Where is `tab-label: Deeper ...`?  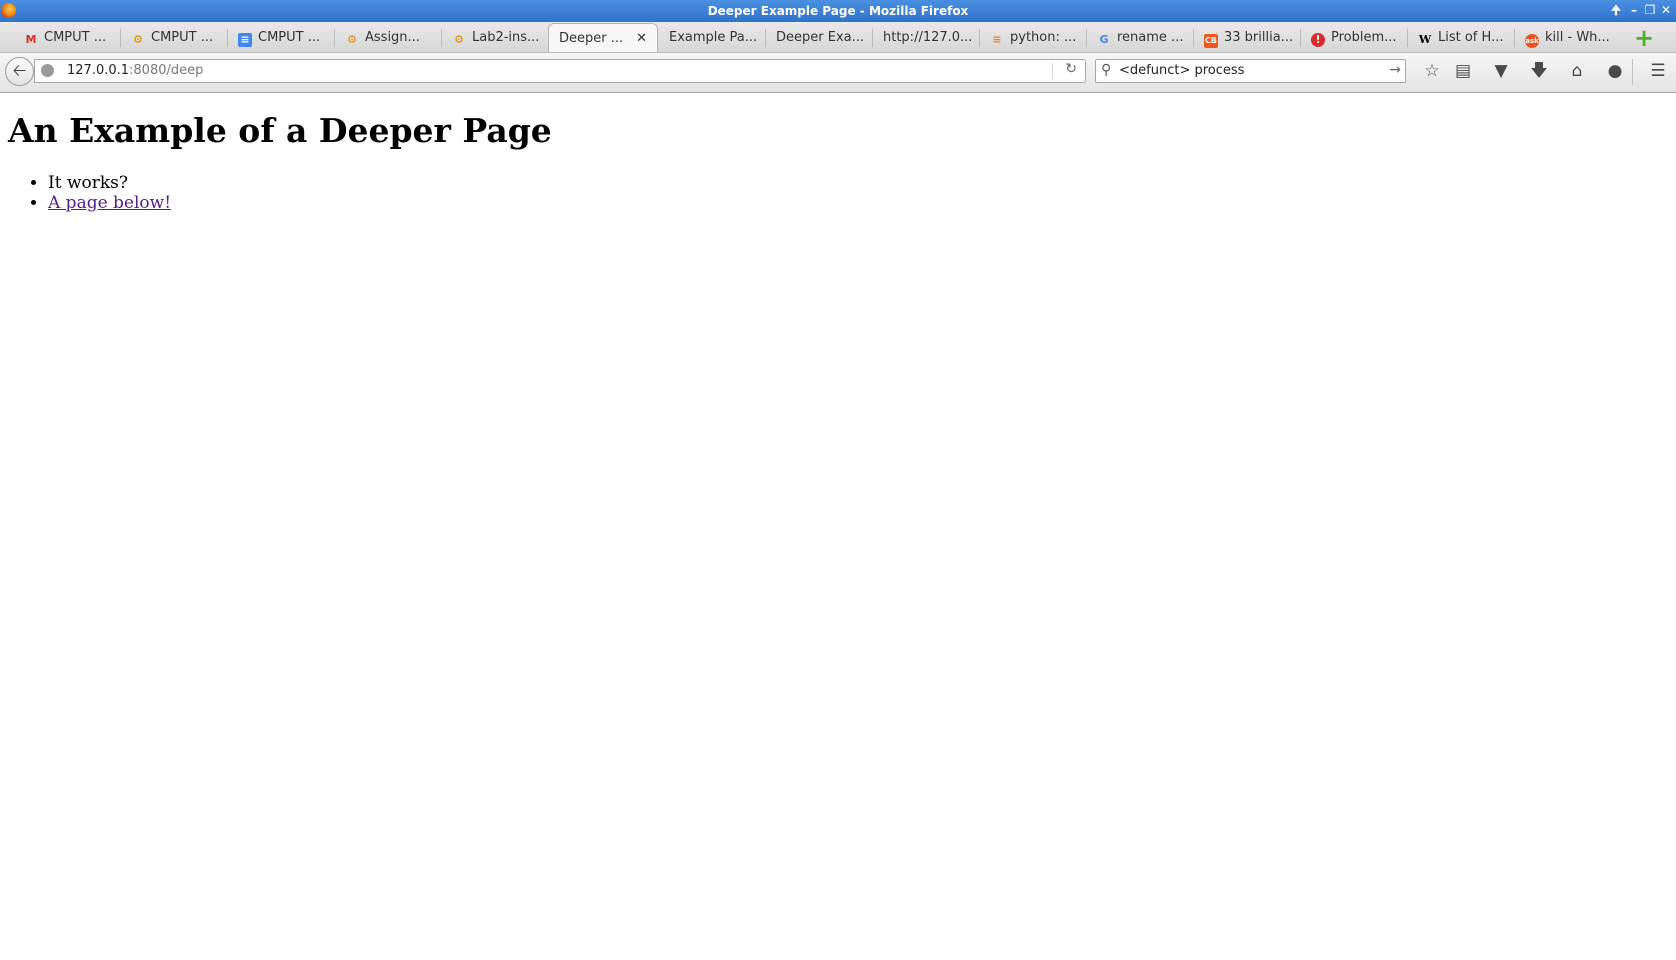 tab-label: Deeper ... is located at coordinates (591, 38).